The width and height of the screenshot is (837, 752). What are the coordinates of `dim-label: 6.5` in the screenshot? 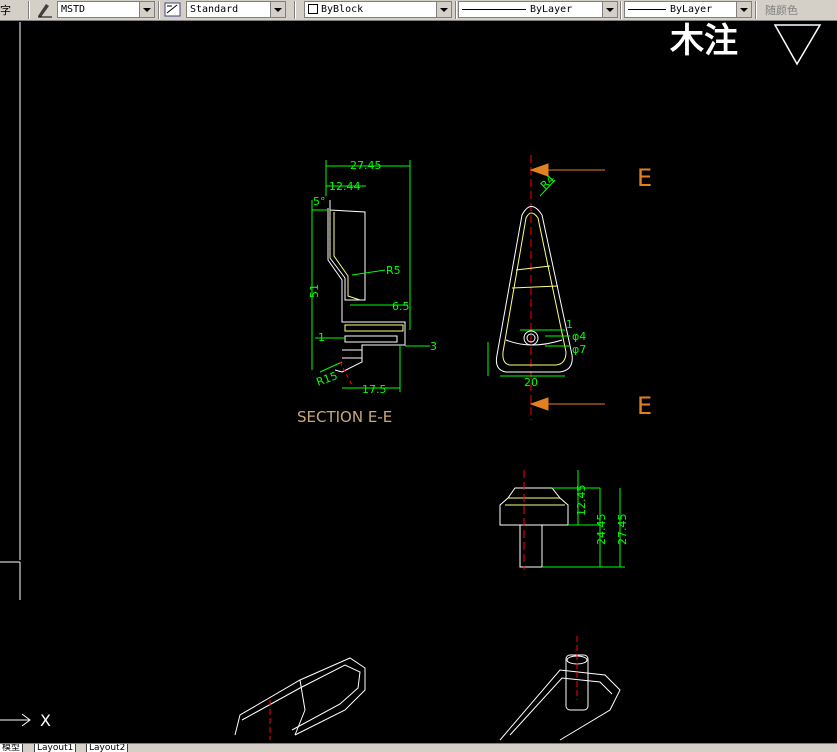 It's located at (401, 306).